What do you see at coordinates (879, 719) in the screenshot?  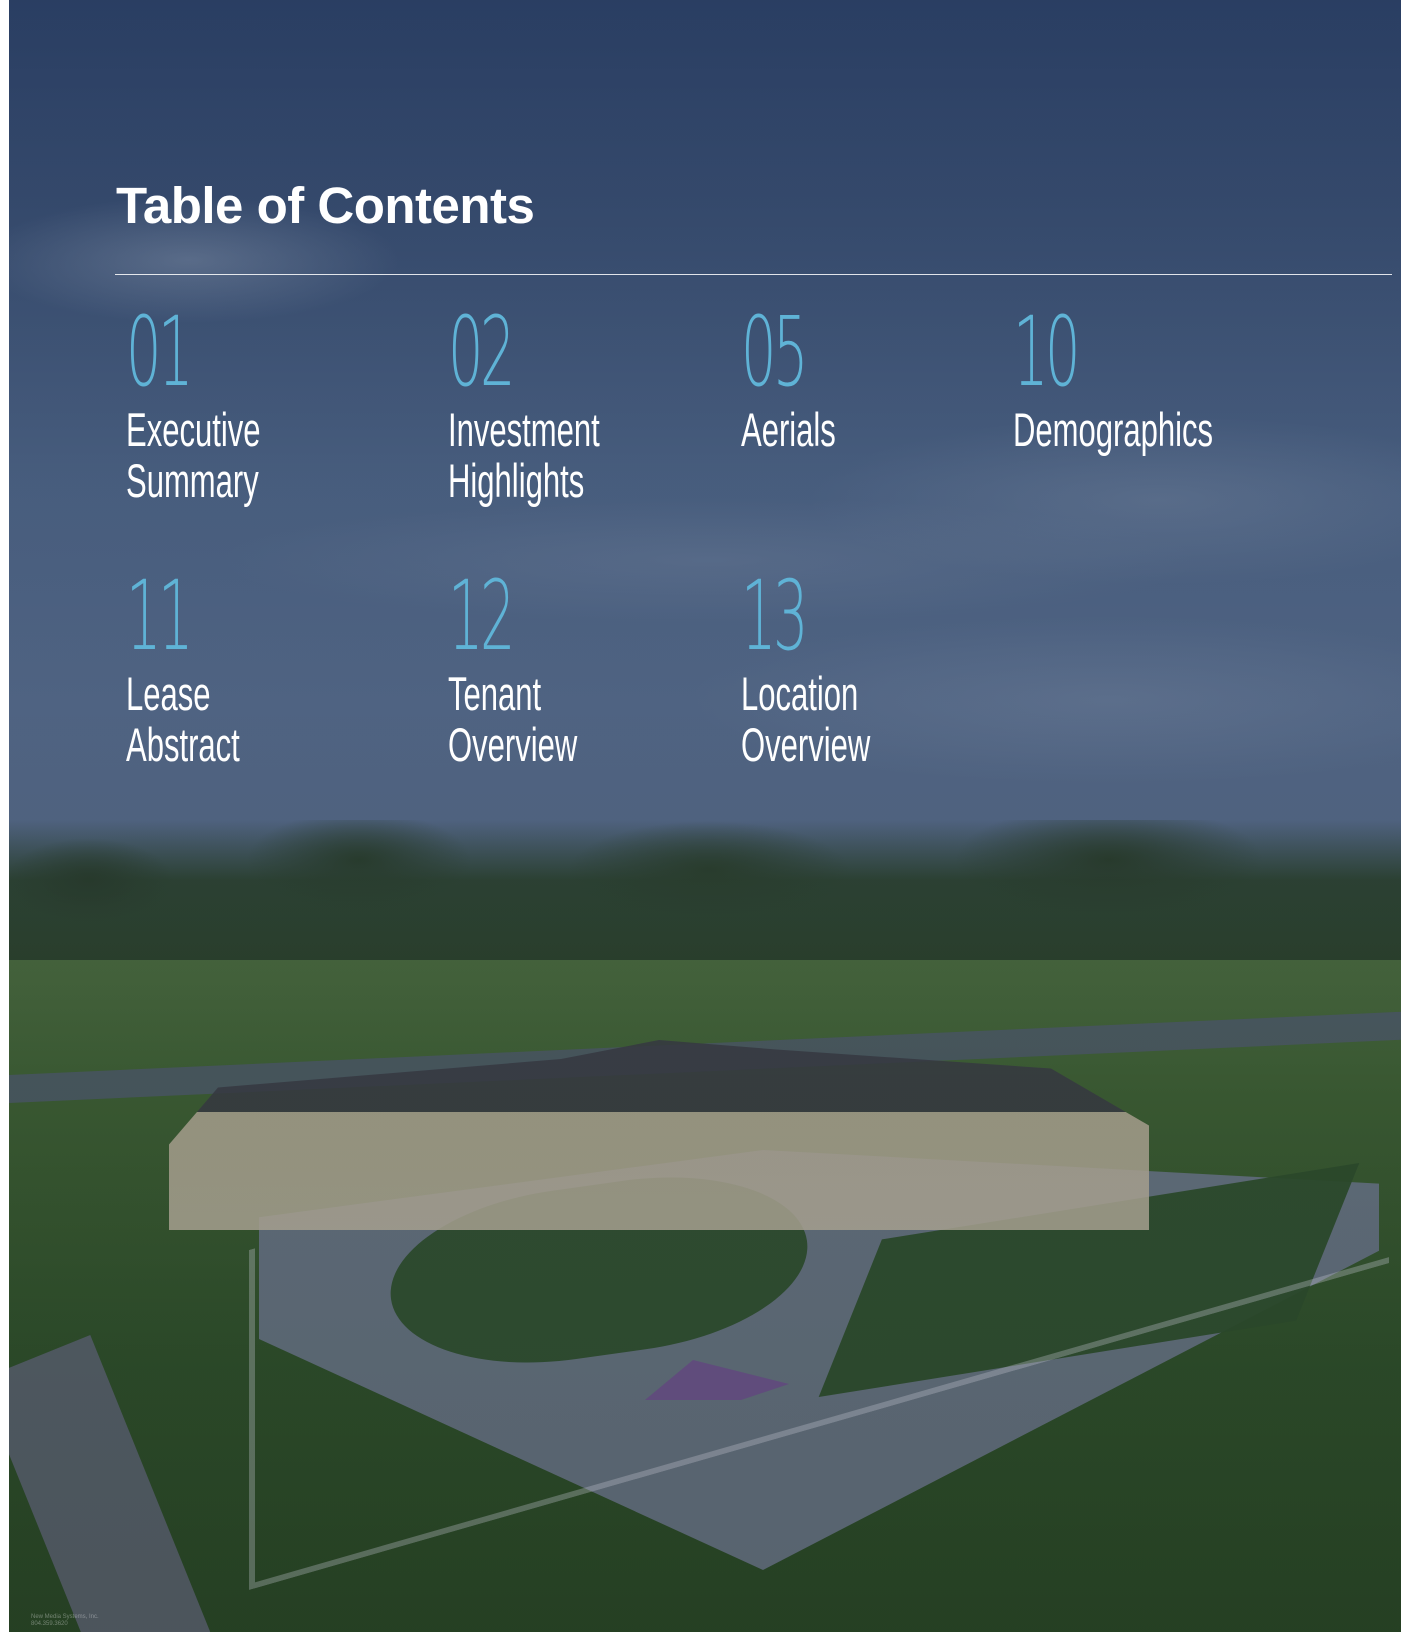 I see `section-label: Location Overview` at bounding box center [879, 719].